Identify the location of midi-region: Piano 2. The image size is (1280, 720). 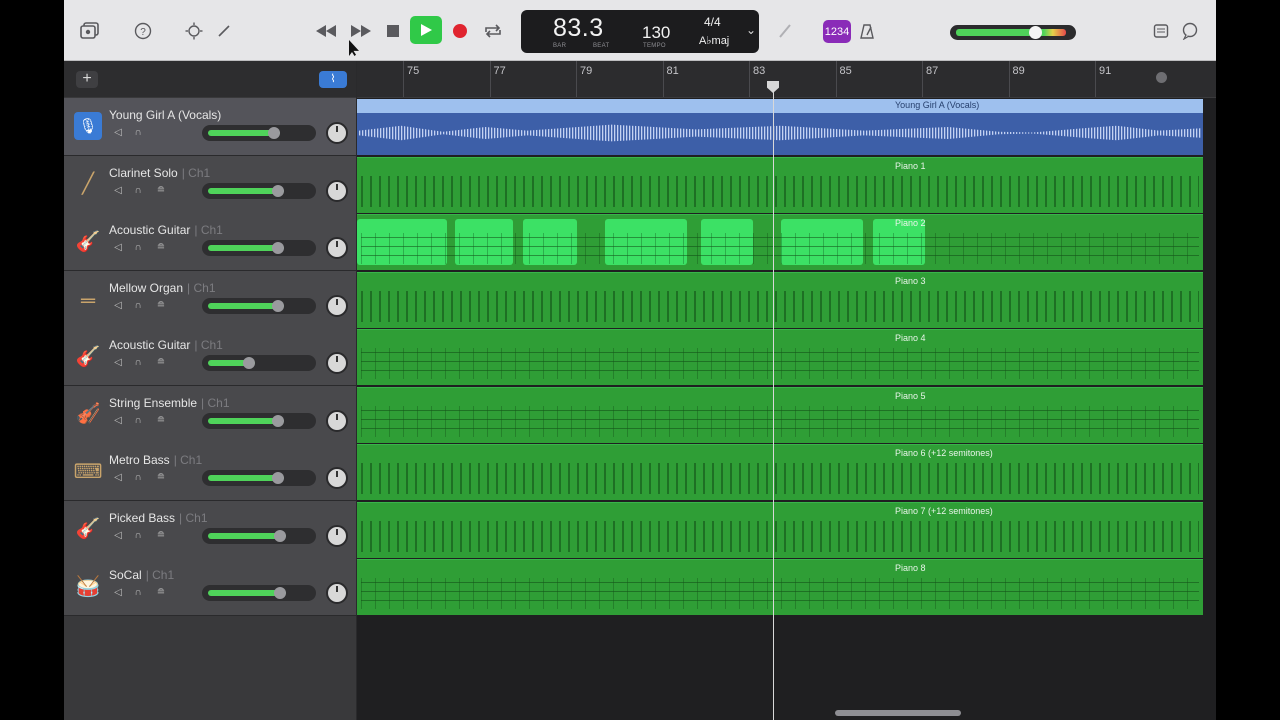
(780, 242).